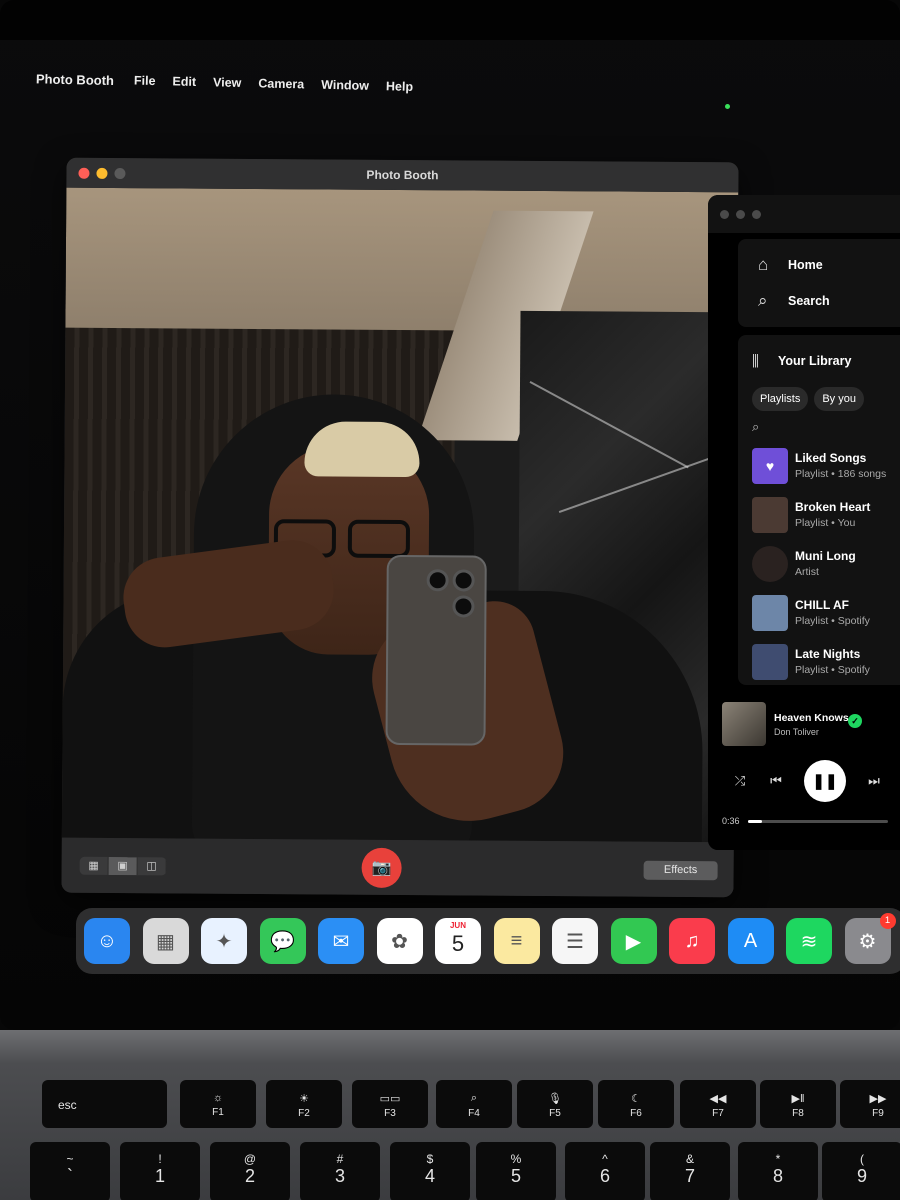 This screenshot has height=1200, width=900. Describe the element at coordinates (718, 1104) in the screenshot. I see `key-f7: ◀◀ F7` at that location.